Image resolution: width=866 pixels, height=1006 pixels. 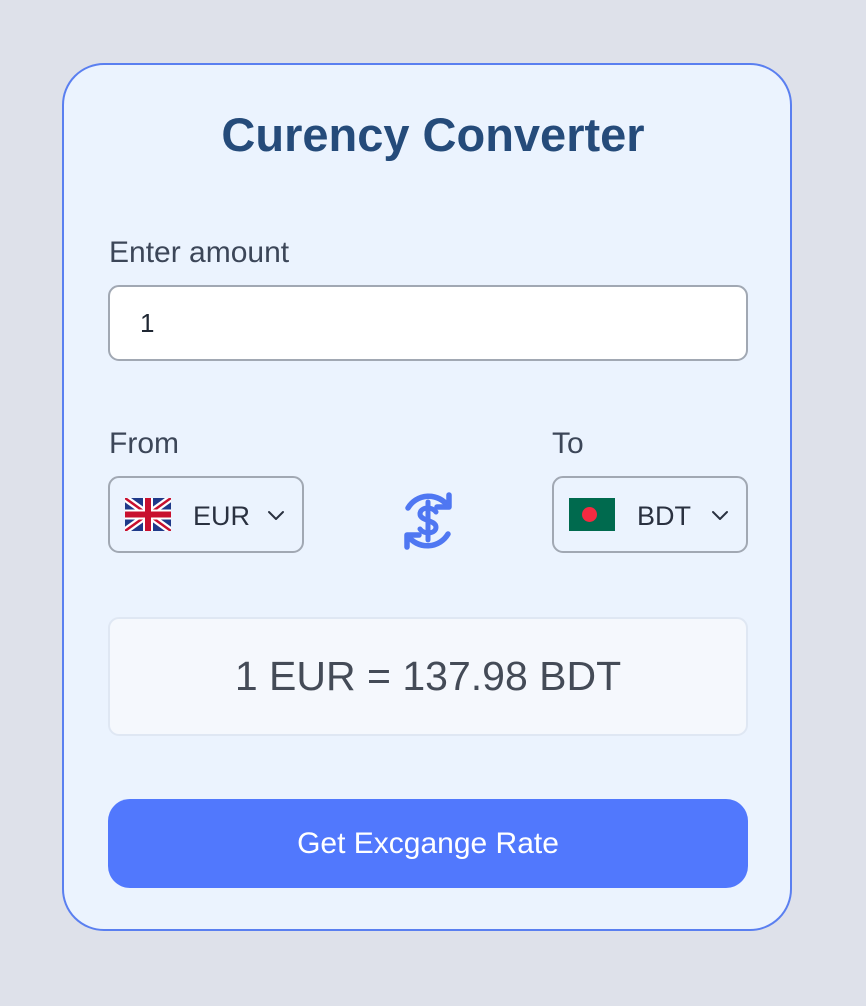 I want to click on page-title: Curency Converter, so click(x=433, y=134).